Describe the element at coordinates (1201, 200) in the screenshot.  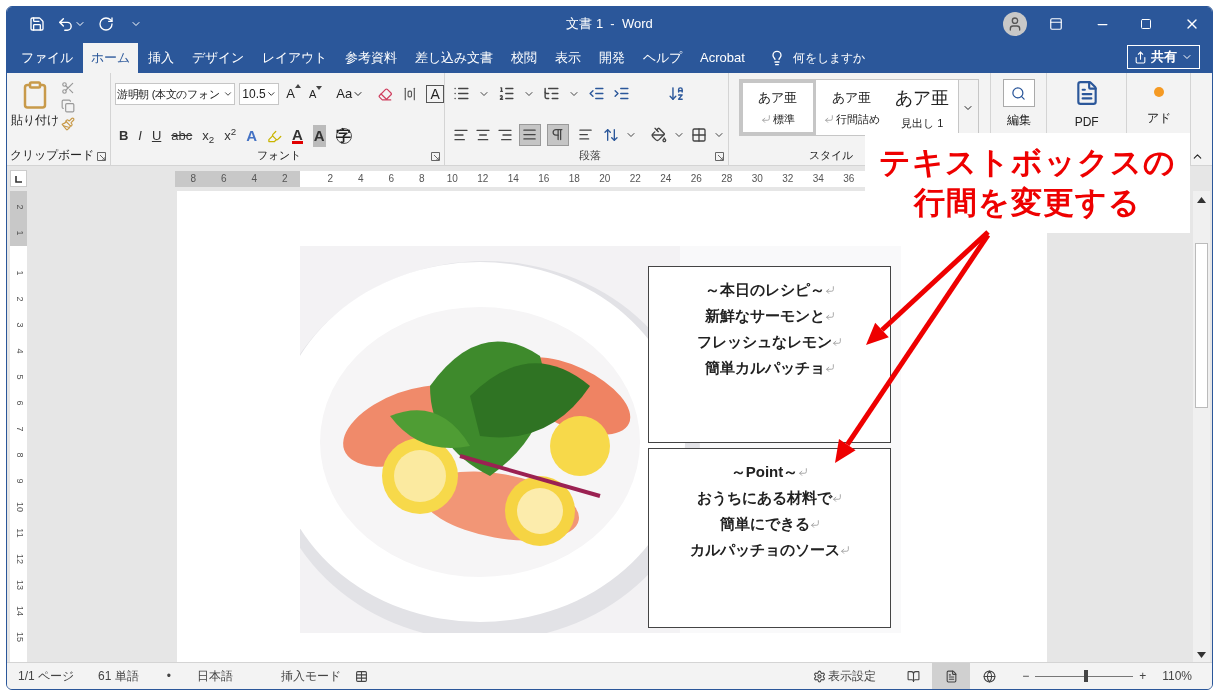
I see `scroll-up-icon` at that location.